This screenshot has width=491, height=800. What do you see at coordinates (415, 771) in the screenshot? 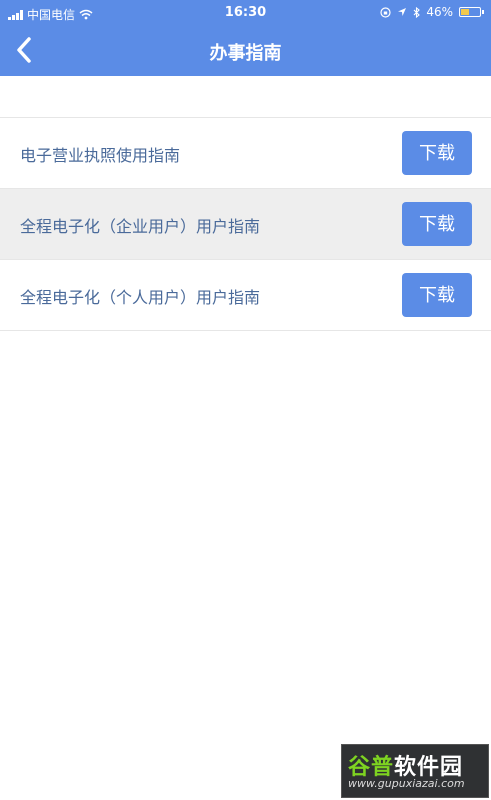
I see `watermark-logo: 谷普软件园 www.gupuxiazai.com` at bounding box center [415, 771].